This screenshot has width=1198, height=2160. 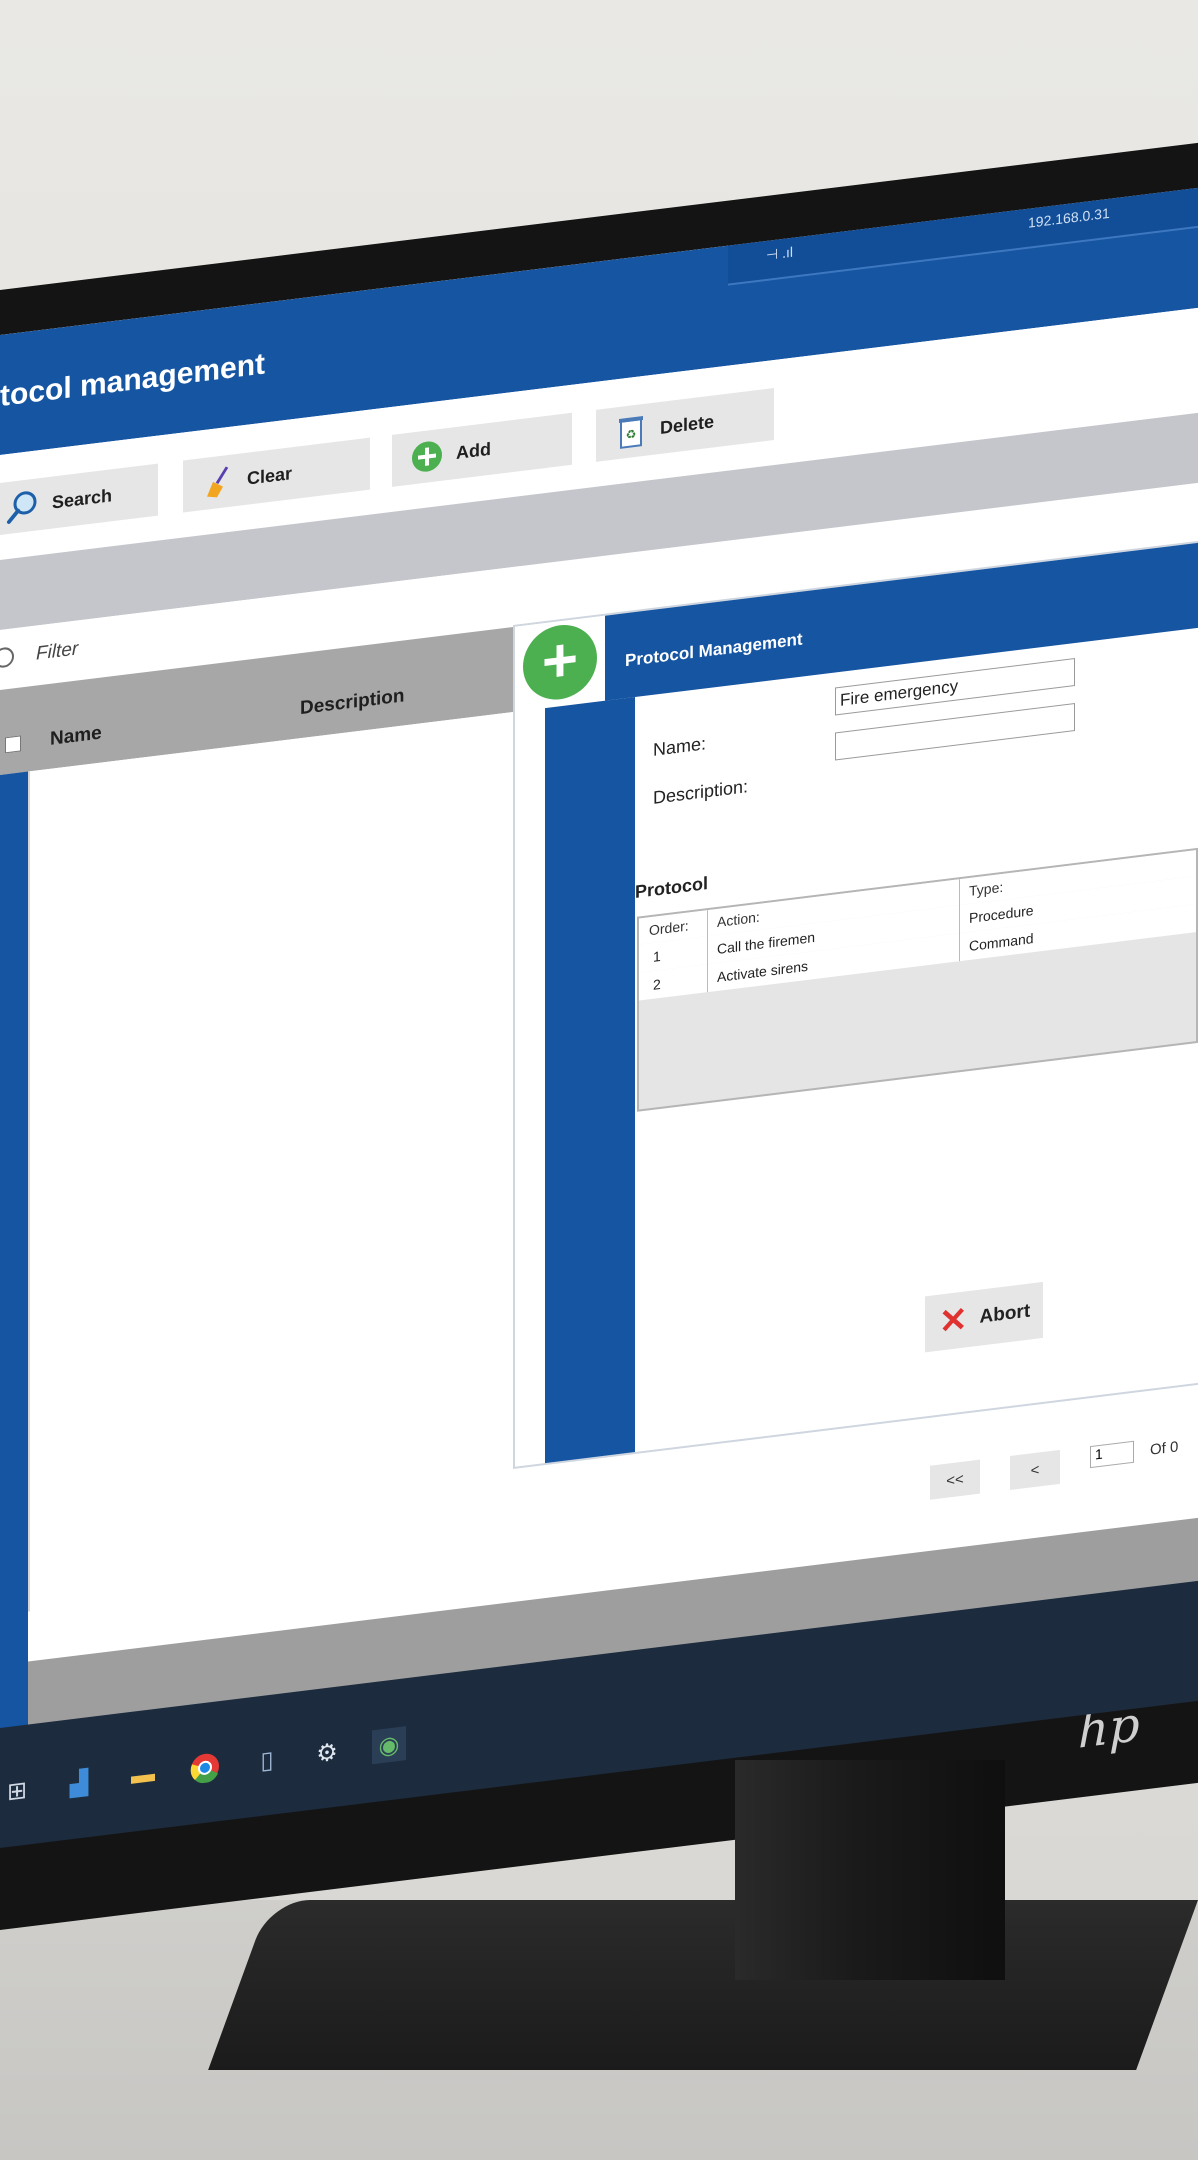 I want to click on recycle-bin-icon: ♻, so click(x=631, y=431).